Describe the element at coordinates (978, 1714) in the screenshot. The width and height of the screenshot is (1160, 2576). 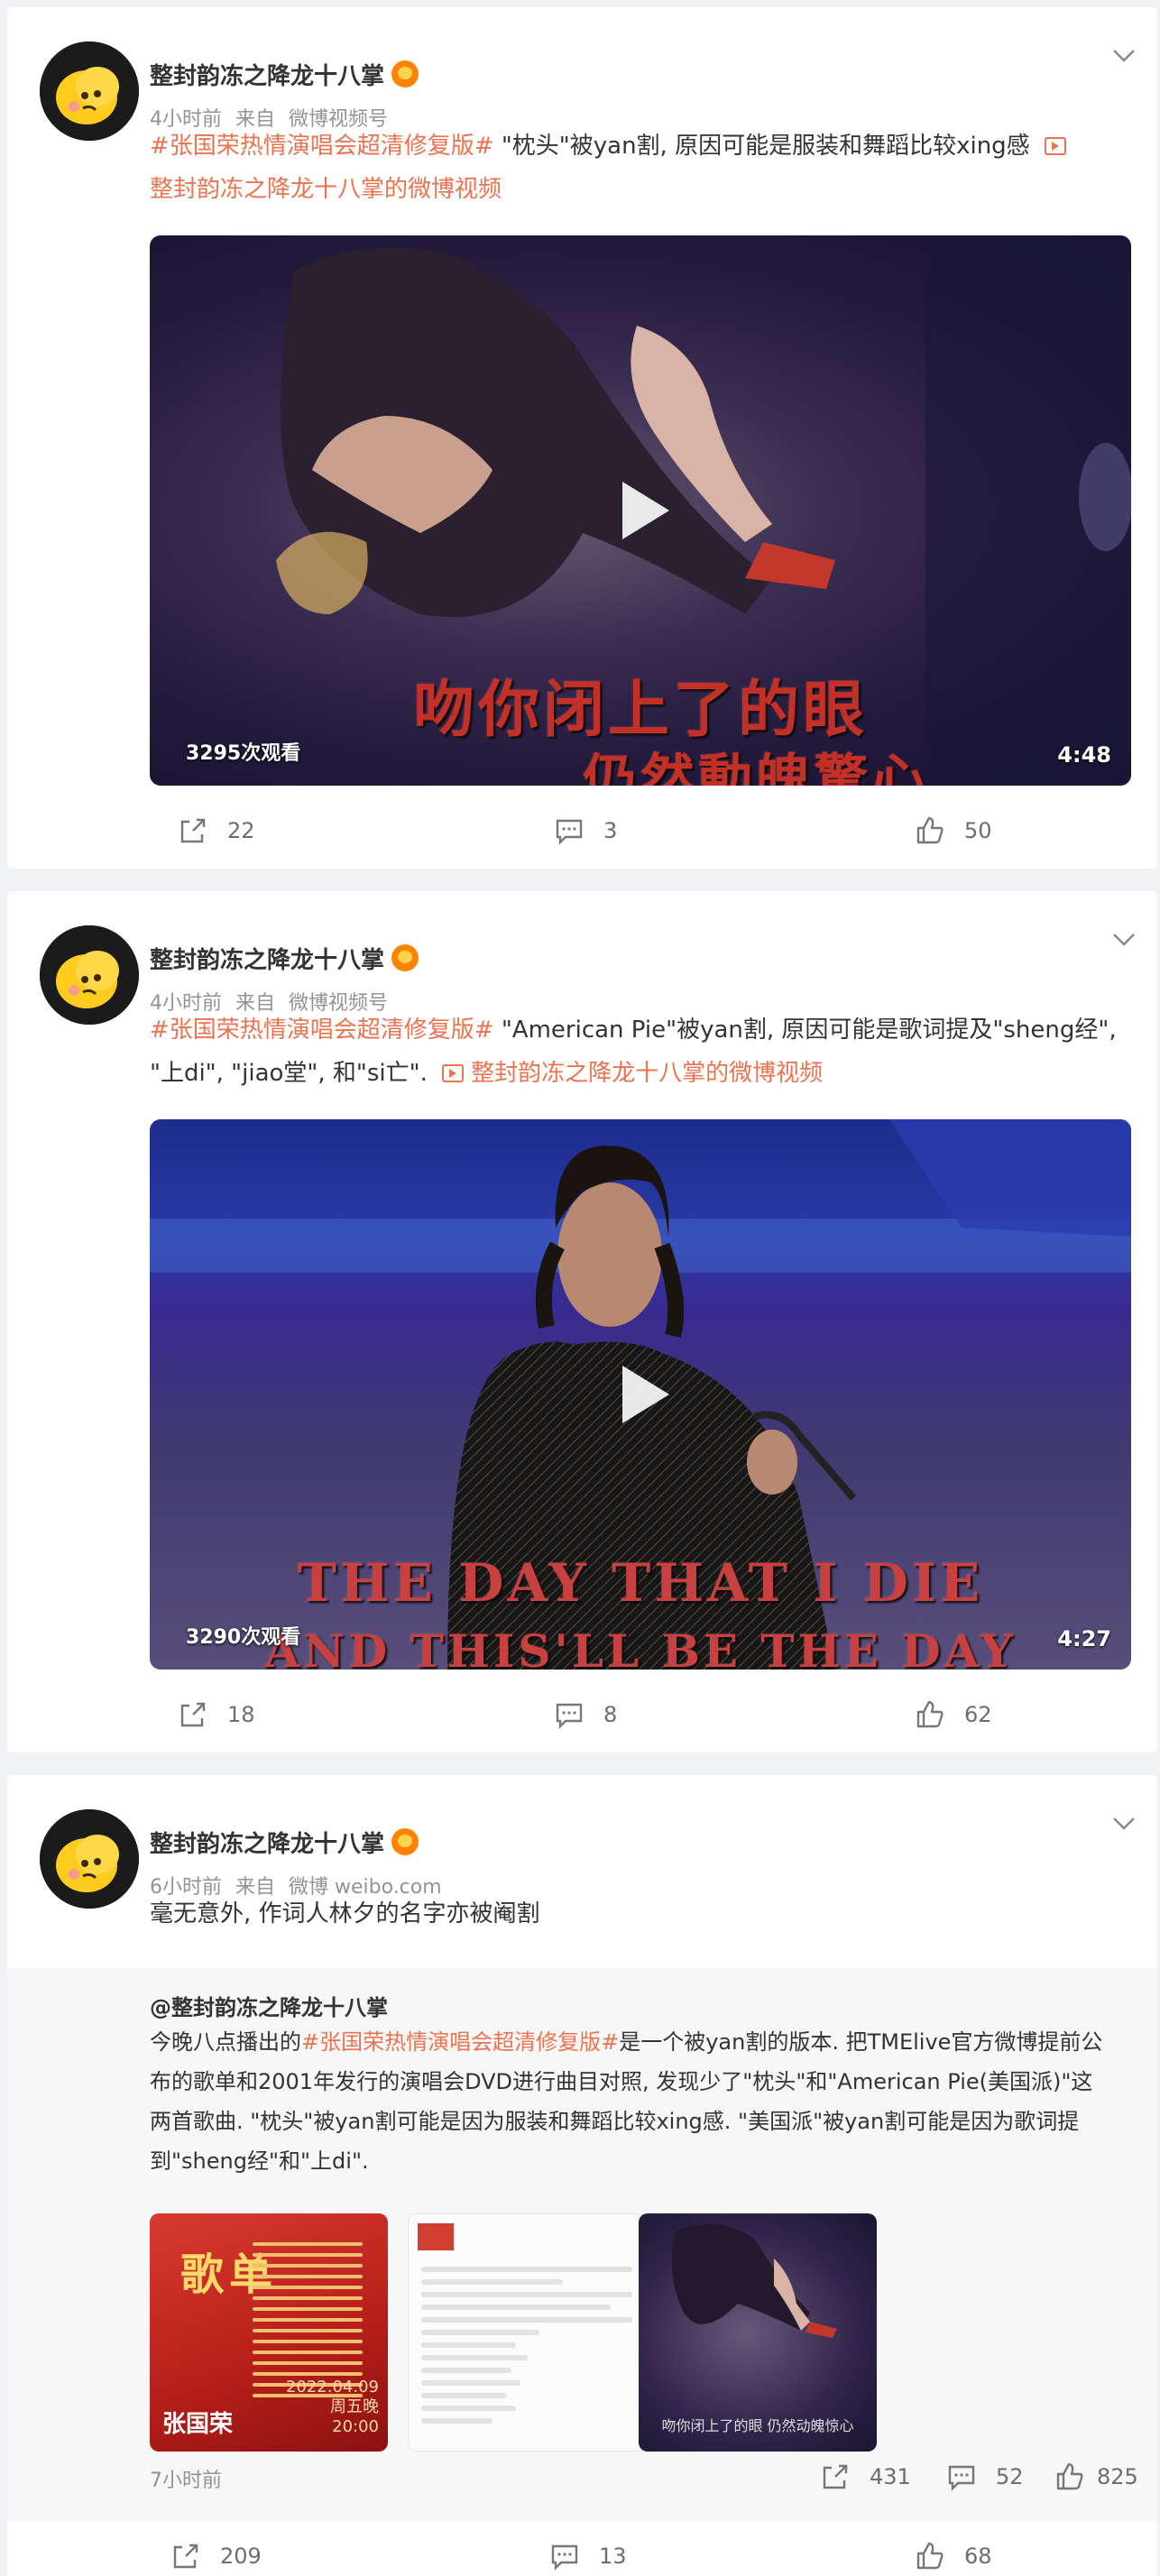
I see `like-count: 62` at that location.